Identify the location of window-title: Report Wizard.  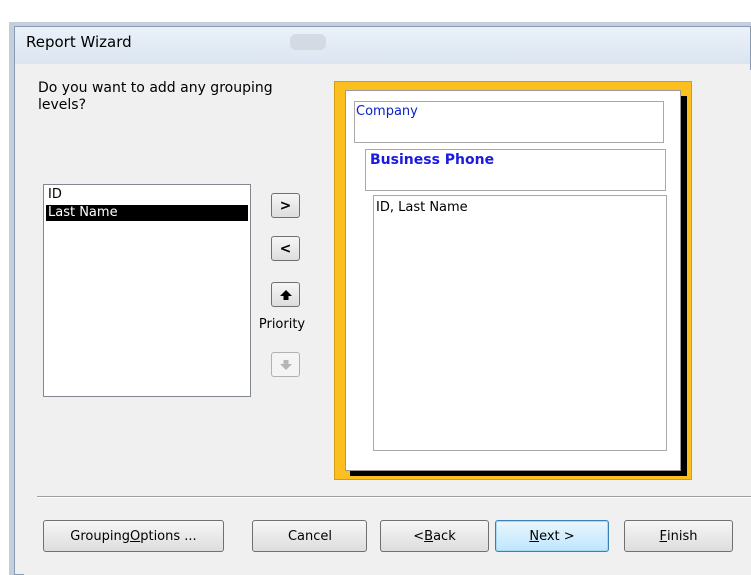
(79, 42).